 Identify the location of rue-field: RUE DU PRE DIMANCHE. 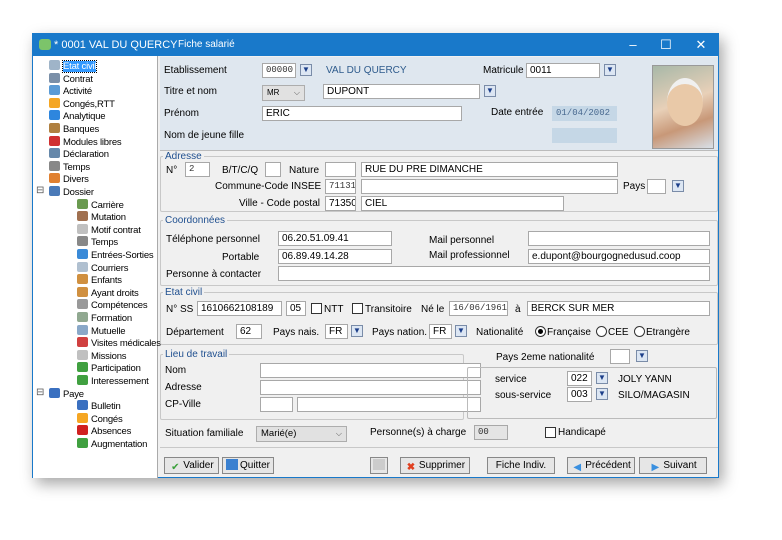
(489, 169).